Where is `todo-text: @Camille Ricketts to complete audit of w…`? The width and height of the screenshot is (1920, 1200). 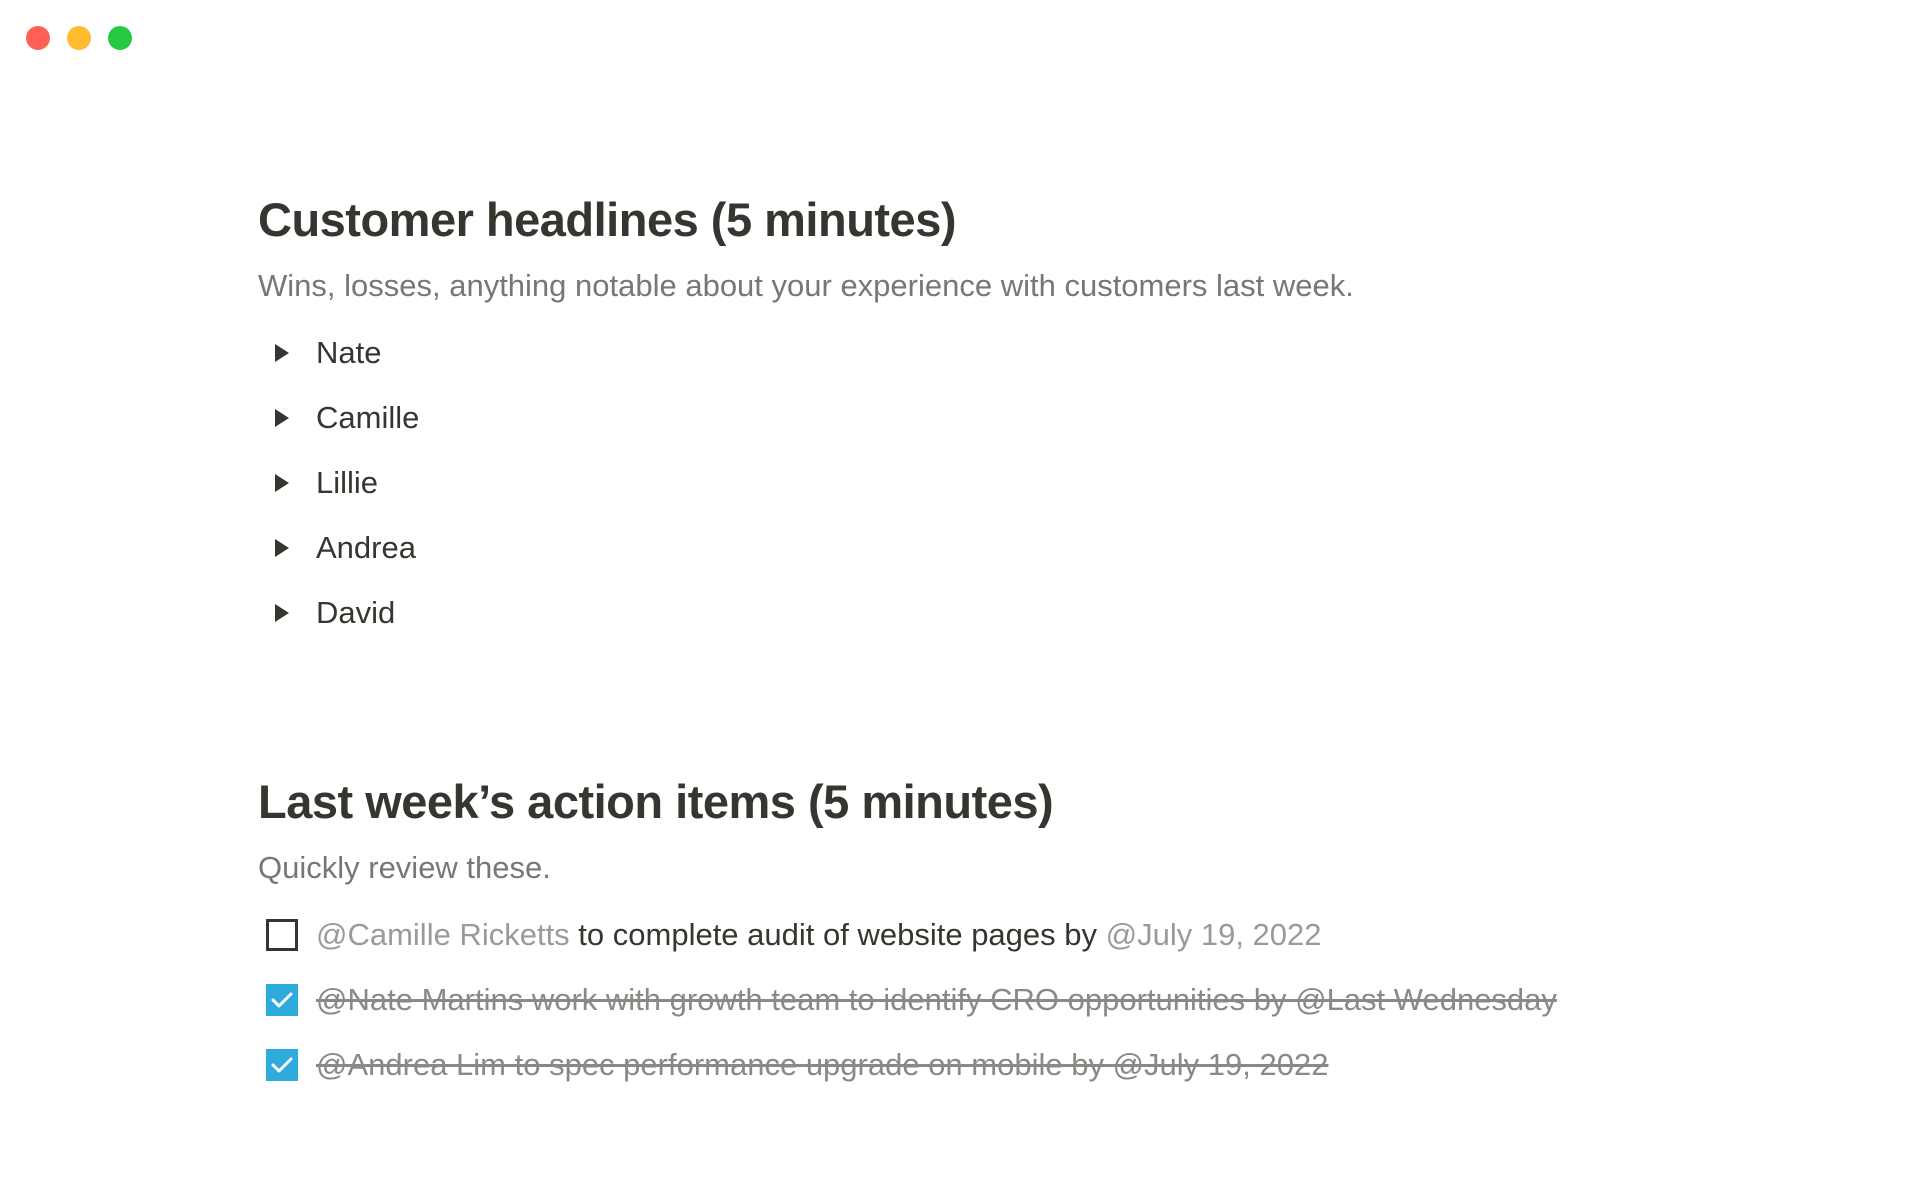 todo-text: @Camille Ricketts to complete audit of w… is located at coordinates (819, 935).